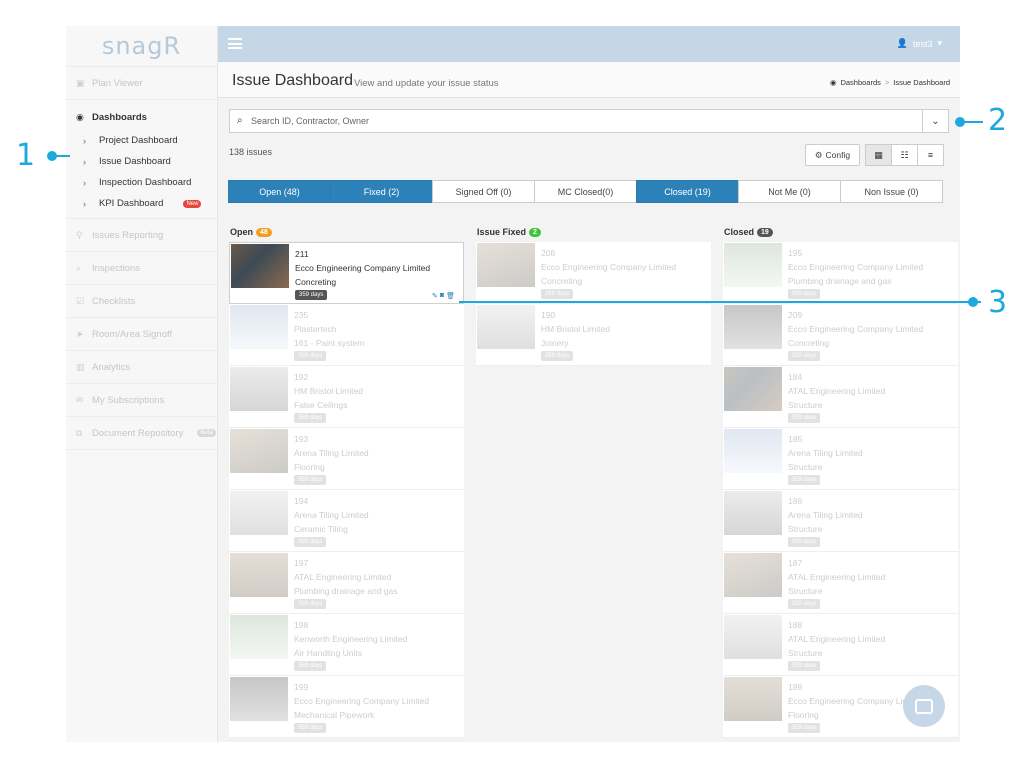 This screenshot has height=768, width=1024. What do you see at coordinates (381, 191) in the screenshot?
I see `tab-fixed: Fixed (2)` at bounding box center [381, 191].